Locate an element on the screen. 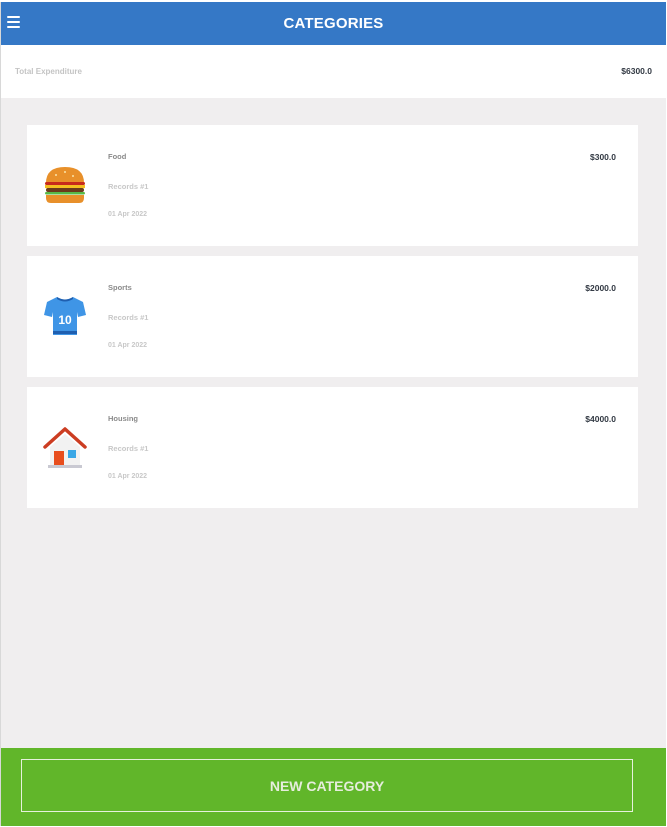  category-amount: $300.0 is located at coordinates (603, 157).